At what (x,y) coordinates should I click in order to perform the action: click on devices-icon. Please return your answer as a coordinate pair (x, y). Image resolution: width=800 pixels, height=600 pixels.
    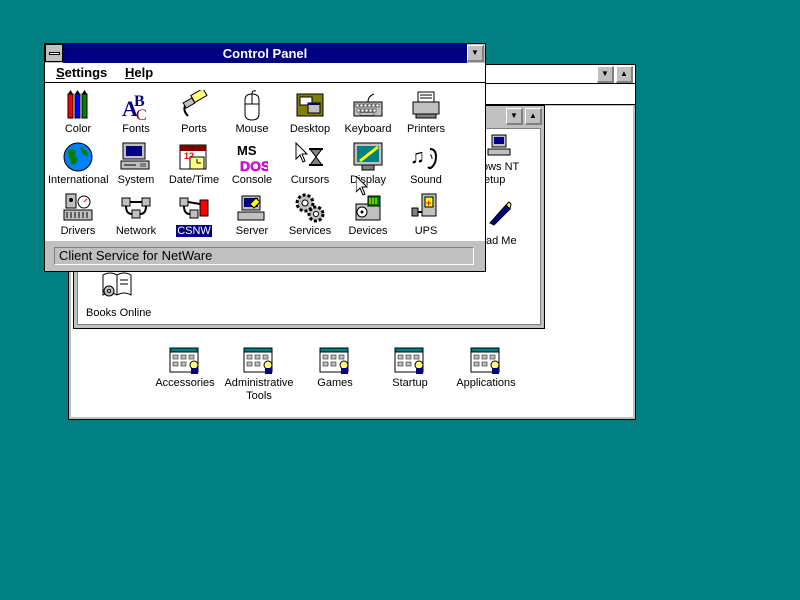
    Looking at the image, I should click on (368, 208).